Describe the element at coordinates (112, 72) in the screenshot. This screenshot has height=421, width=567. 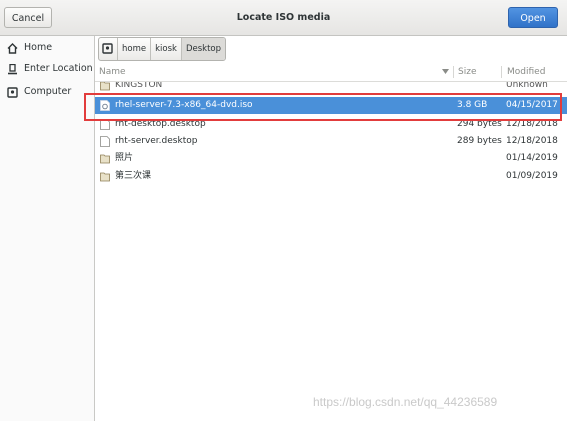
I see `column-header-name: Name` at that location.